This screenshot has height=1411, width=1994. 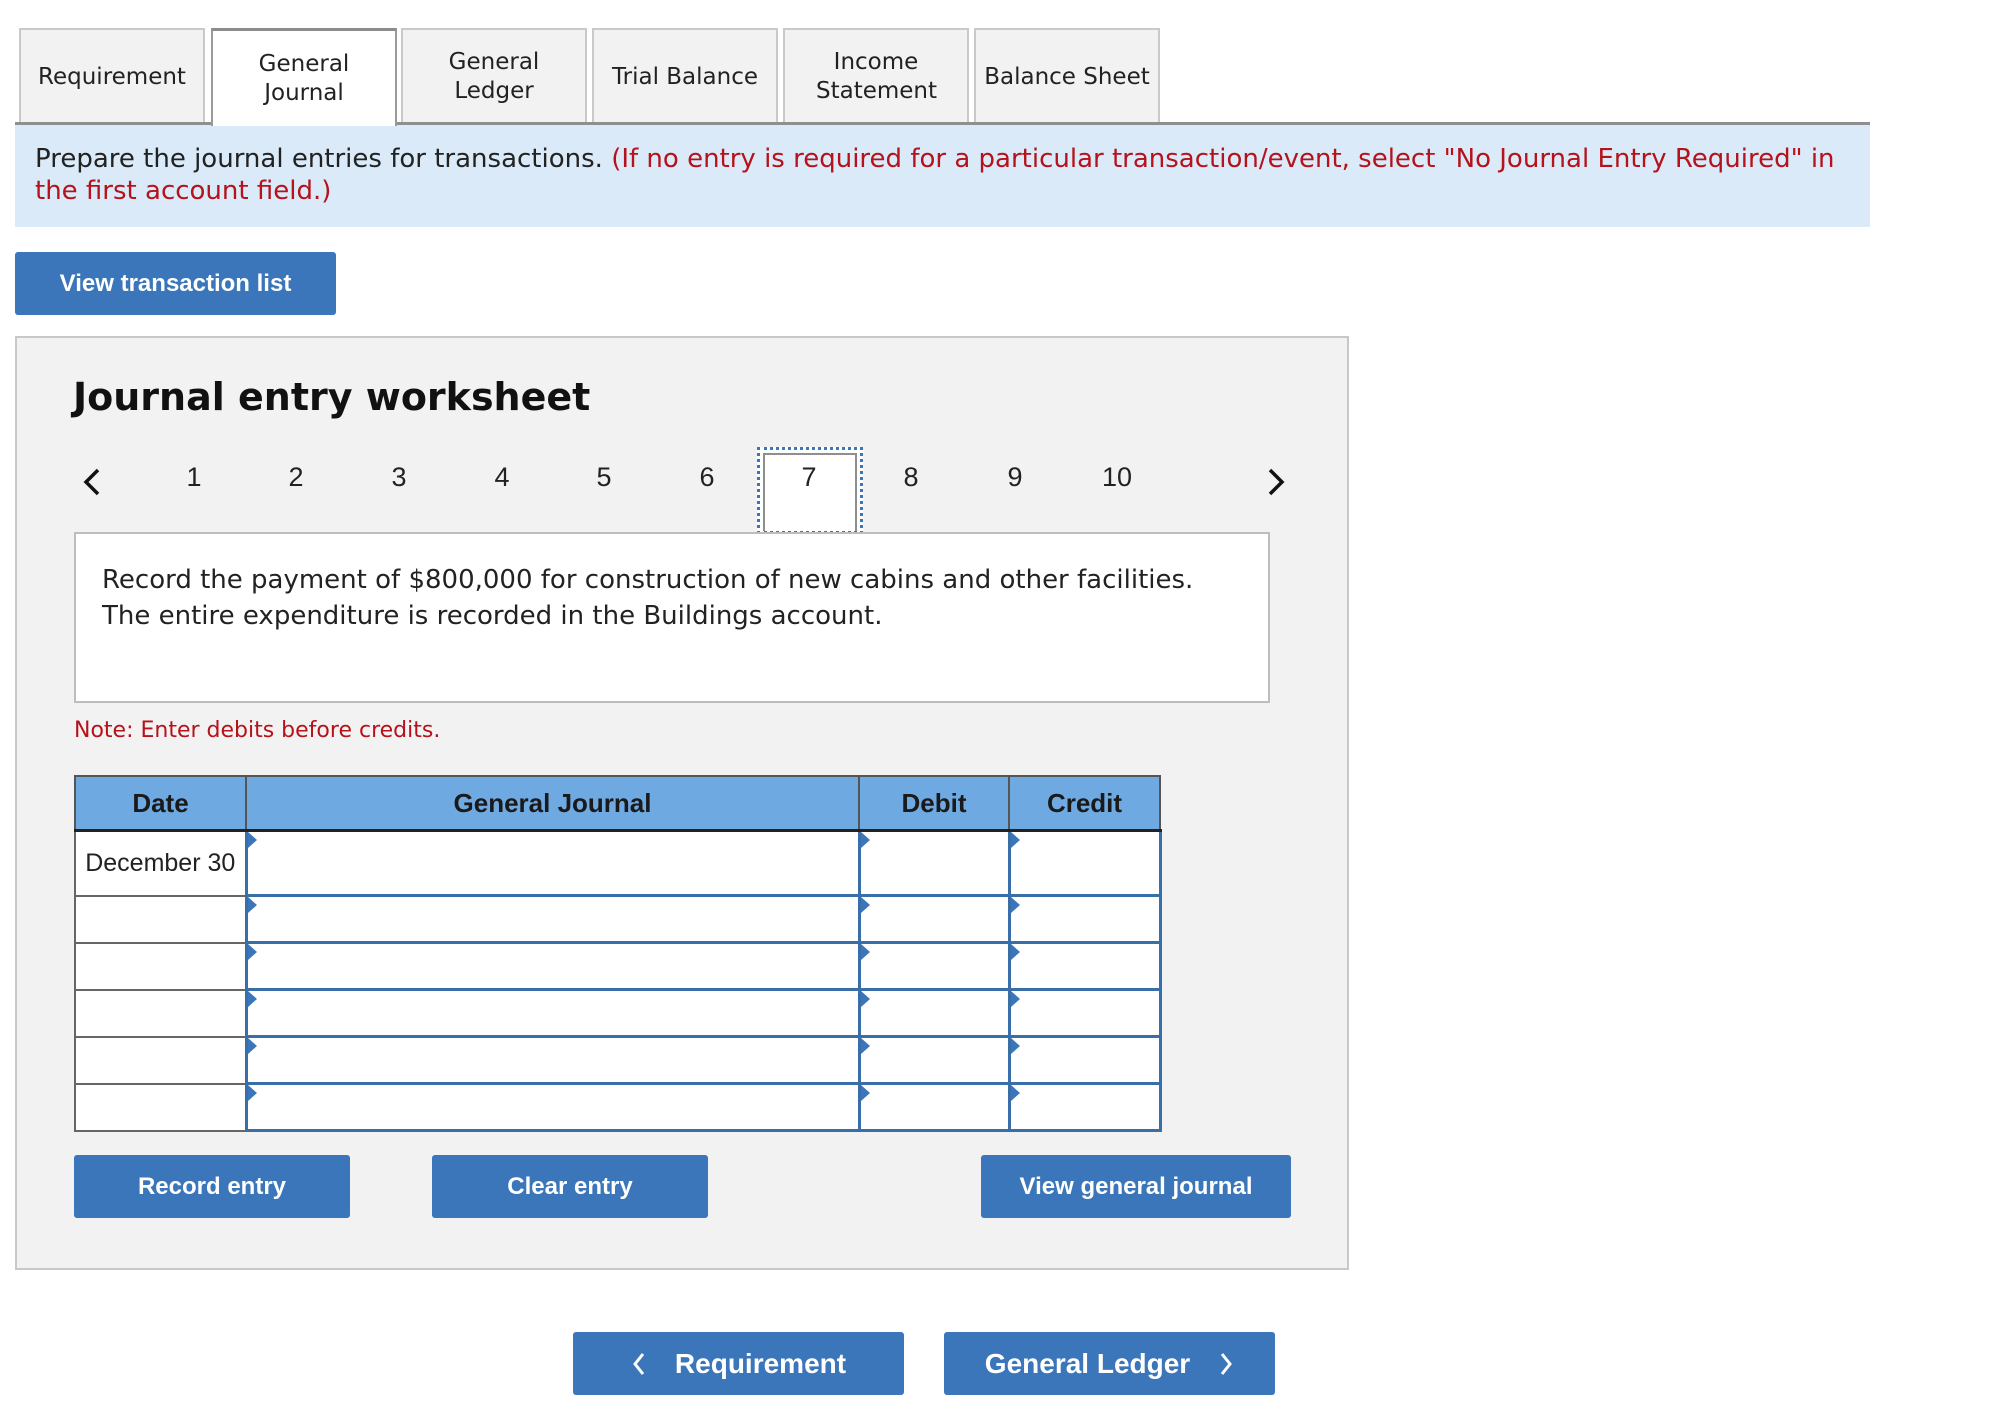 I want to click on header-debit: Debit, so click(x=934, y=803).